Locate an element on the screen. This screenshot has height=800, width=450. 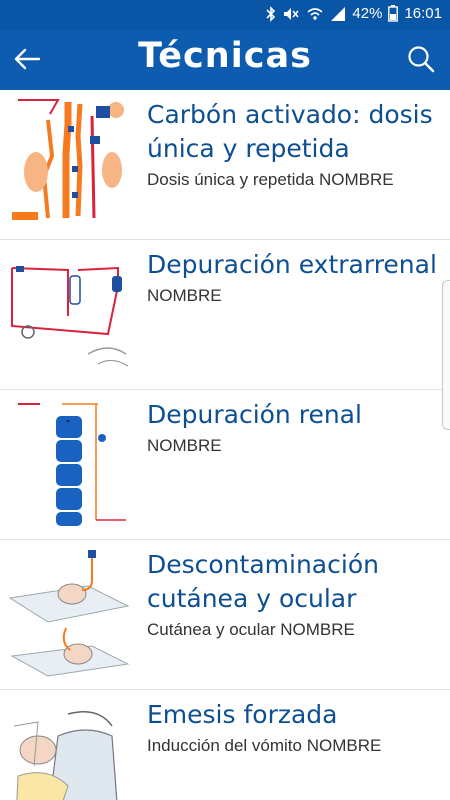
scrollbar-handle is located at coordinates (446, 355).